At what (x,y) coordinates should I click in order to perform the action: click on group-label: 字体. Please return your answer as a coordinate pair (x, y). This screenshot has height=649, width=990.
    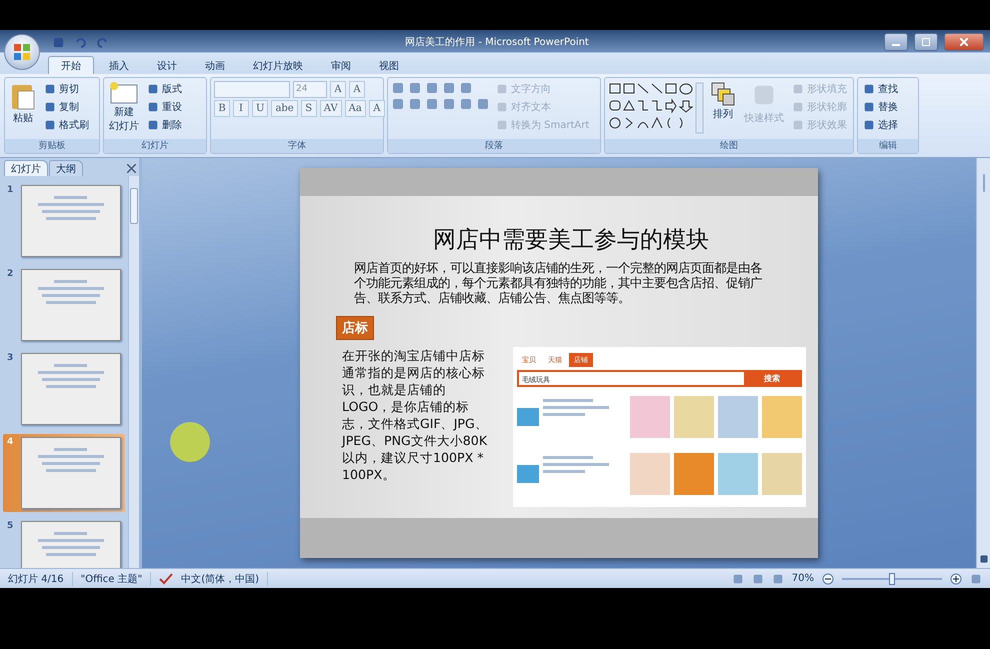
    Looking at the image, I should click on (297, 146).